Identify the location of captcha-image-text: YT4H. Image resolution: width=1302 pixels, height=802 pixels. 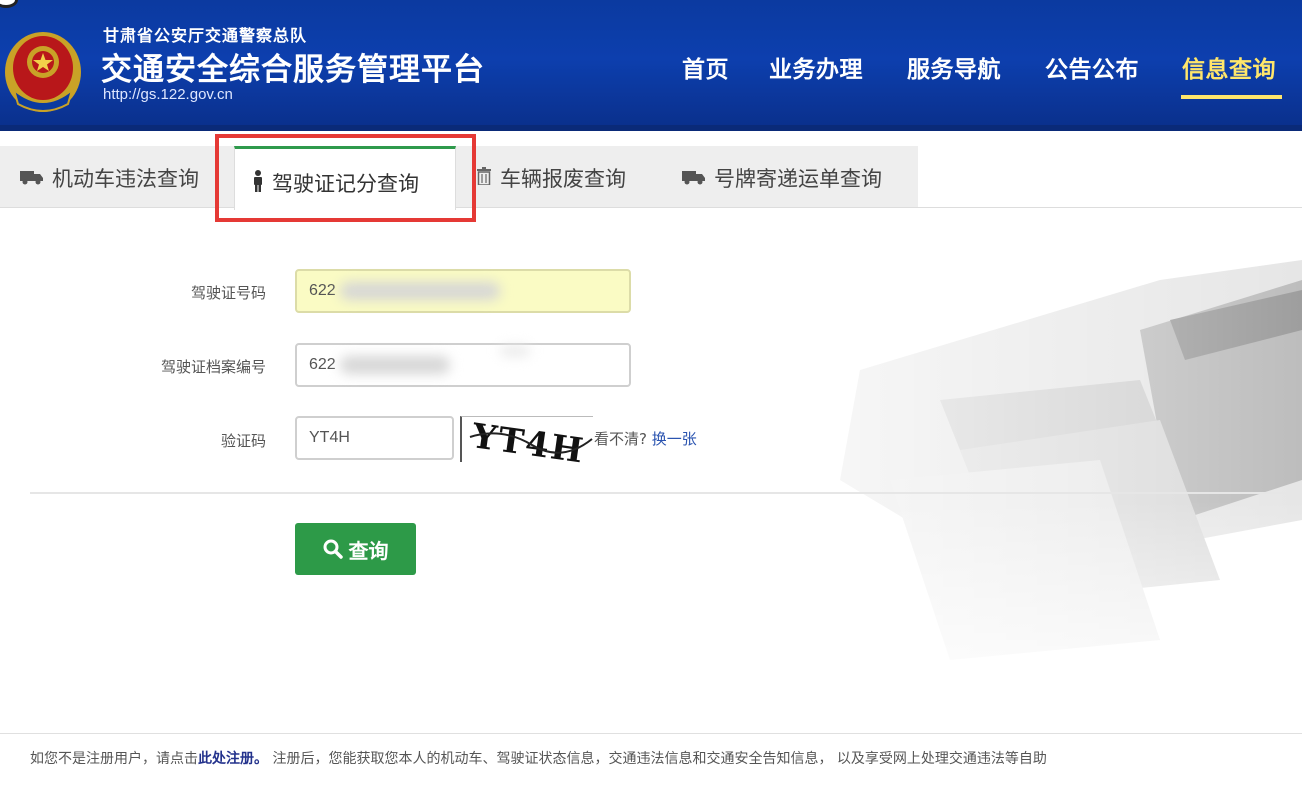
(528, 440).